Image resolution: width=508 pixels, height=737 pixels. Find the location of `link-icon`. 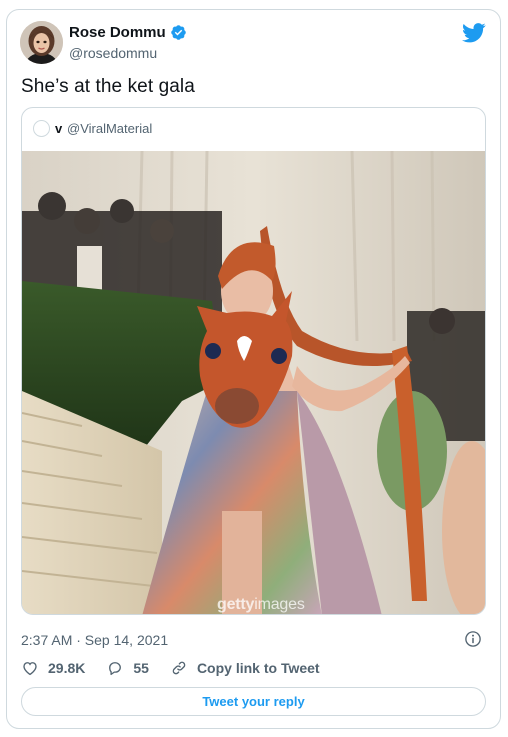

link-icon is located at coordinates (179, 668).